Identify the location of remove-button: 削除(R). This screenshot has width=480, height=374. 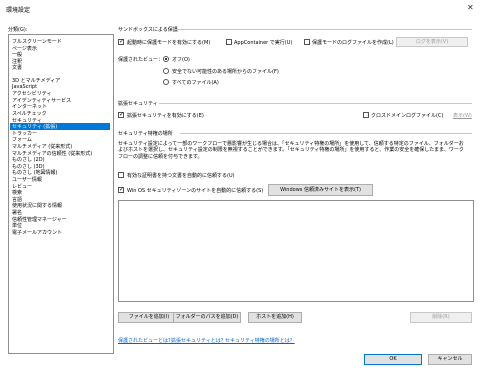
(441, 317).